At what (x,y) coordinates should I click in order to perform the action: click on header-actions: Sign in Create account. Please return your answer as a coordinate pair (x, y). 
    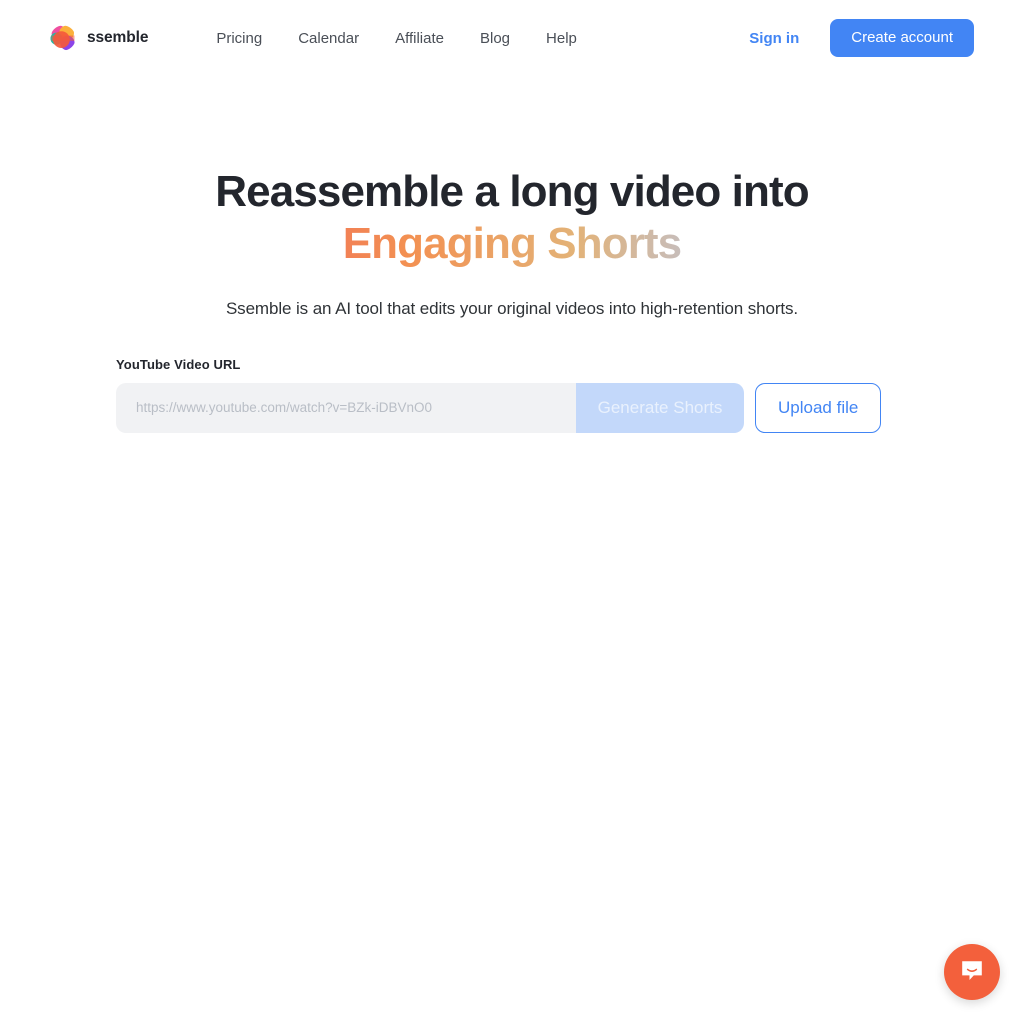
    Looking at the image, I should click on (861, 38).